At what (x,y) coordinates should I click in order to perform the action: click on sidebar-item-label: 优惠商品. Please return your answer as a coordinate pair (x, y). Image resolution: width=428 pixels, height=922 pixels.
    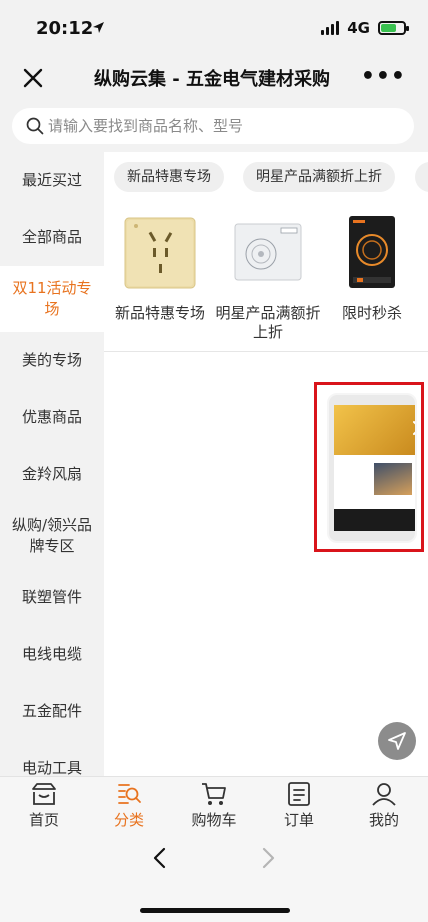
    Looking at the image, I should click on (51, 417).